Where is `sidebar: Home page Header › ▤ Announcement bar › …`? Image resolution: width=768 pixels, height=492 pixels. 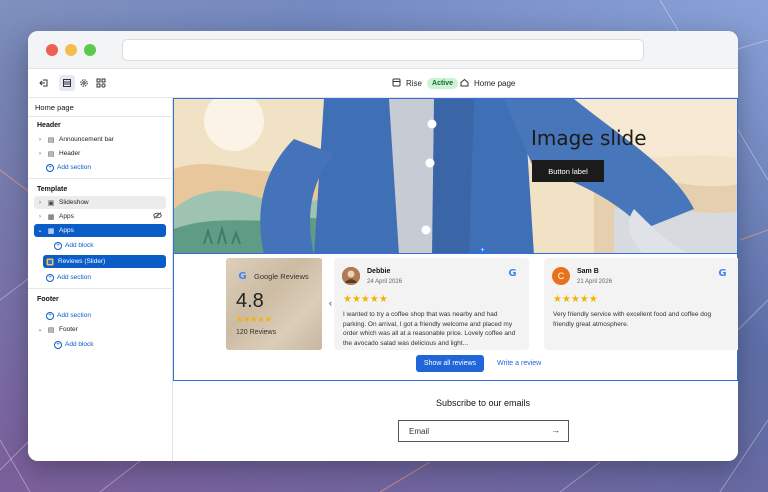
sidebar: Home page Header › ▤ Announcement bar › … is located at coordinates (100, 279).